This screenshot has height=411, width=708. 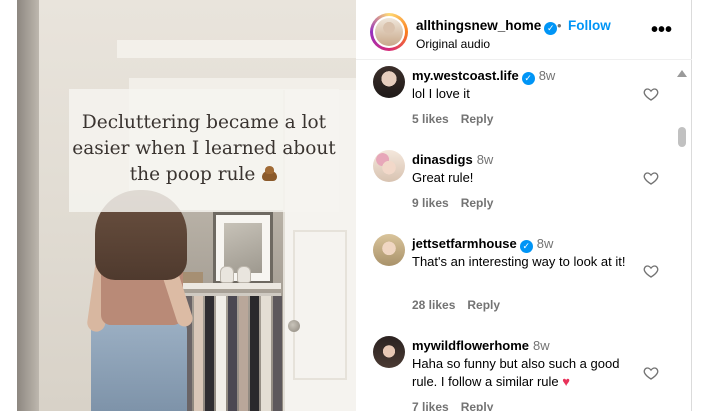 I want to click on comment-username: my.westcoast.life ✓ 8w, so click(x=483, y=76).